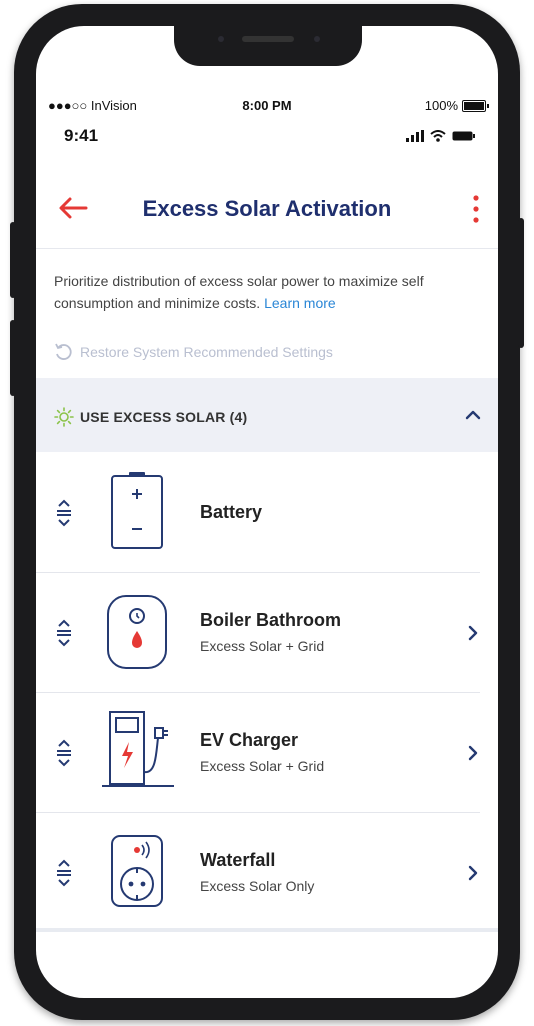 The height and width of the screenshot is (1026, 534). Describe the element at coordinates (137, 632) in the screenshot. I see `boiler-device-icon` at that location.